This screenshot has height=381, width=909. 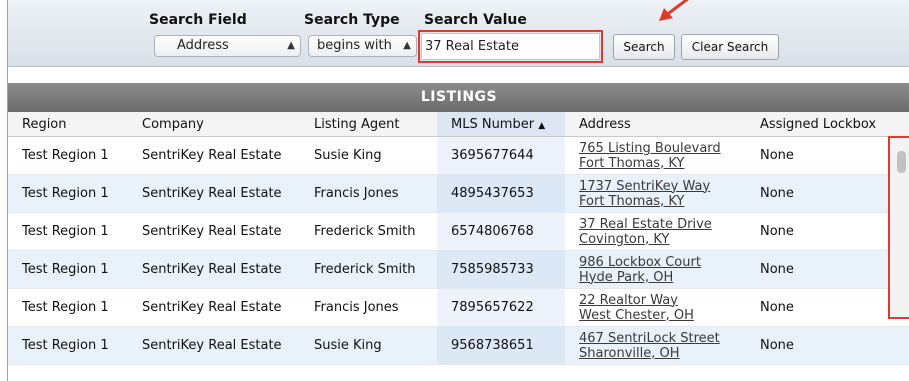 I want to click on annotation-arrow-icon, so click(x=674, y=10).